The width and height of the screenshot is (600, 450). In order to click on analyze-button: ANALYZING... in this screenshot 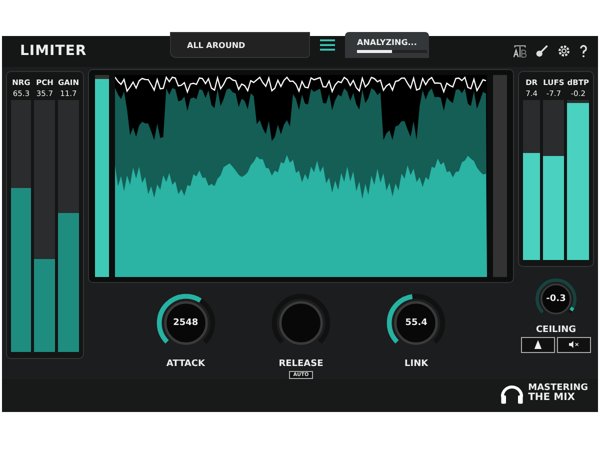, I will do `click(387, 45)`.